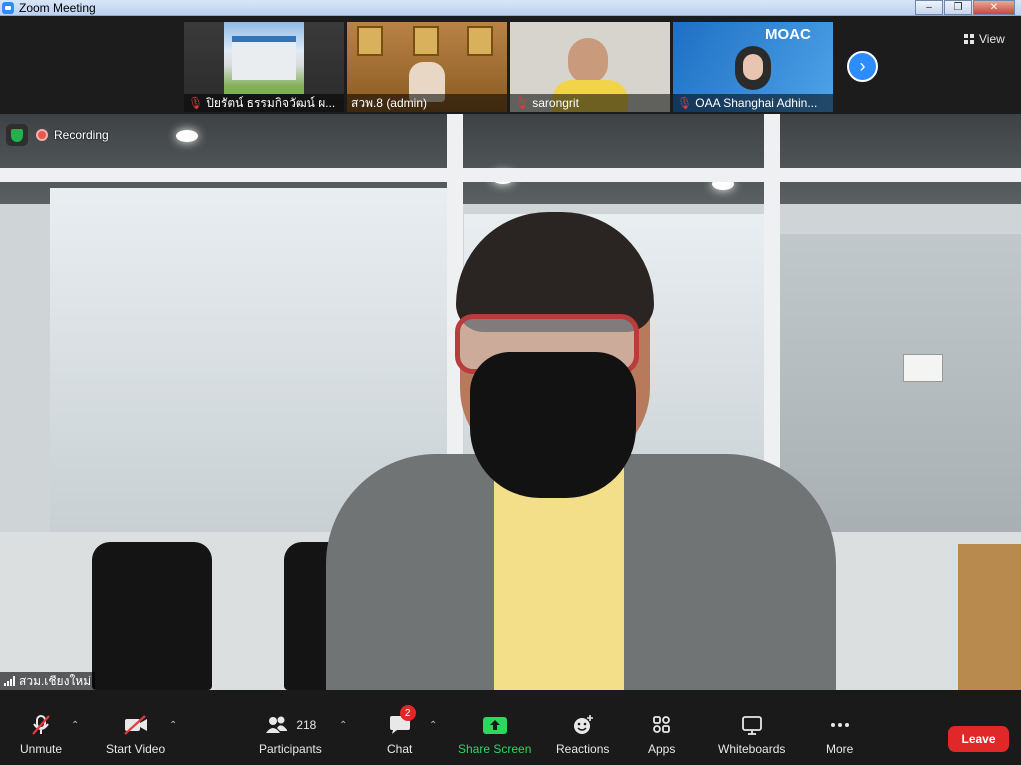 This screenshot has height=765, width=1021. What do you see at coordinates (555, 103) in the screenshot?
I see `participant-name: sarongrit` at bounding box center [555, 103].